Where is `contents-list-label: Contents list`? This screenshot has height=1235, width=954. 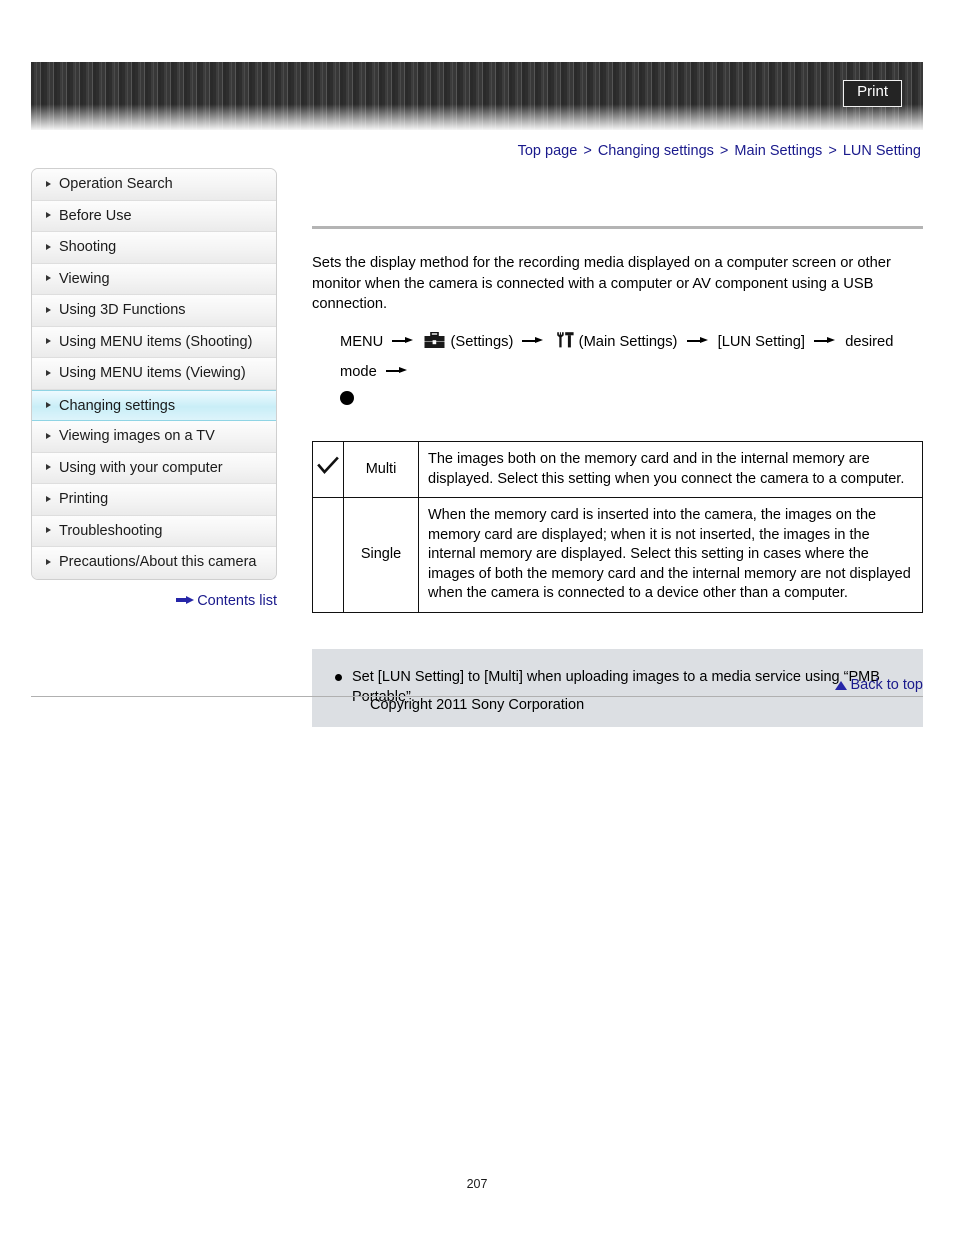
contents-list-label: Contents list is located at coordinates (237, 601).